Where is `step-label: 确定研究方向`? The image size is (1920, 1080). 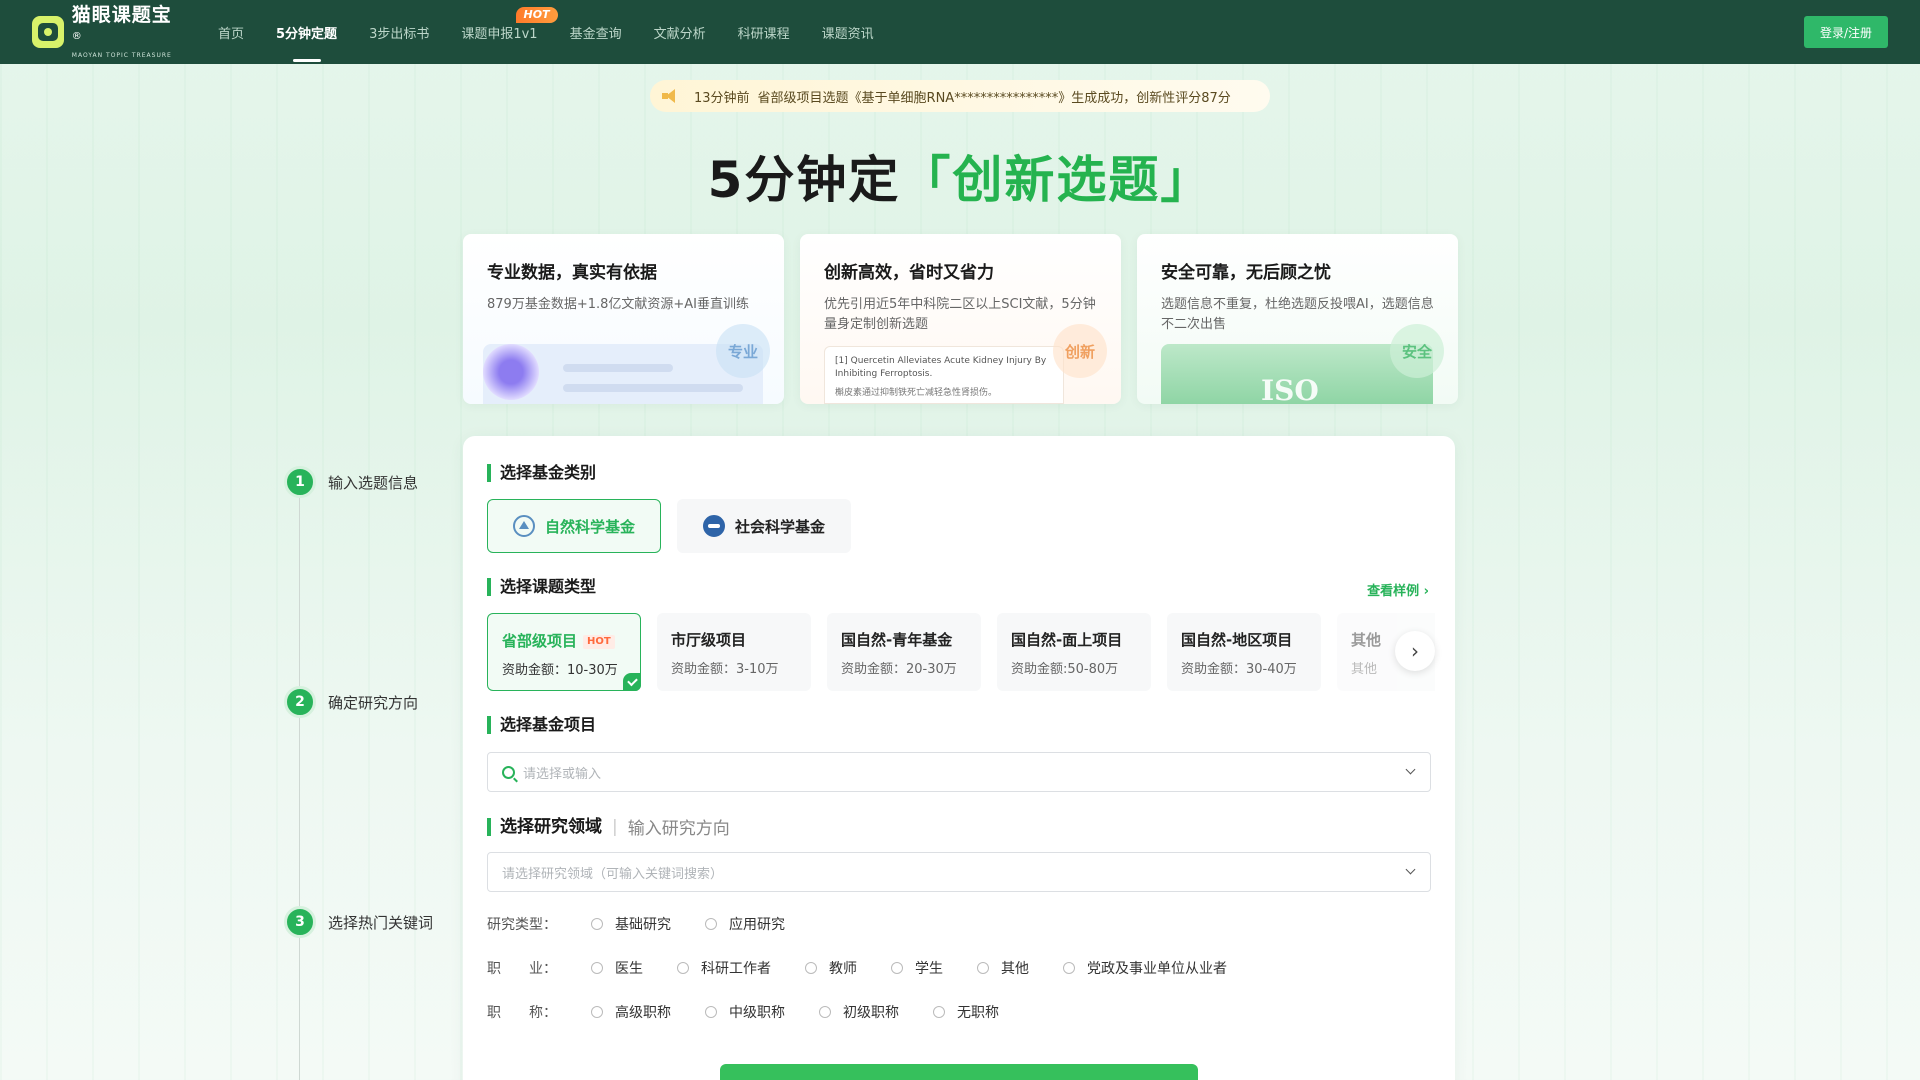 step-label: 确定研究方向 is located at coordinates (373, 702).